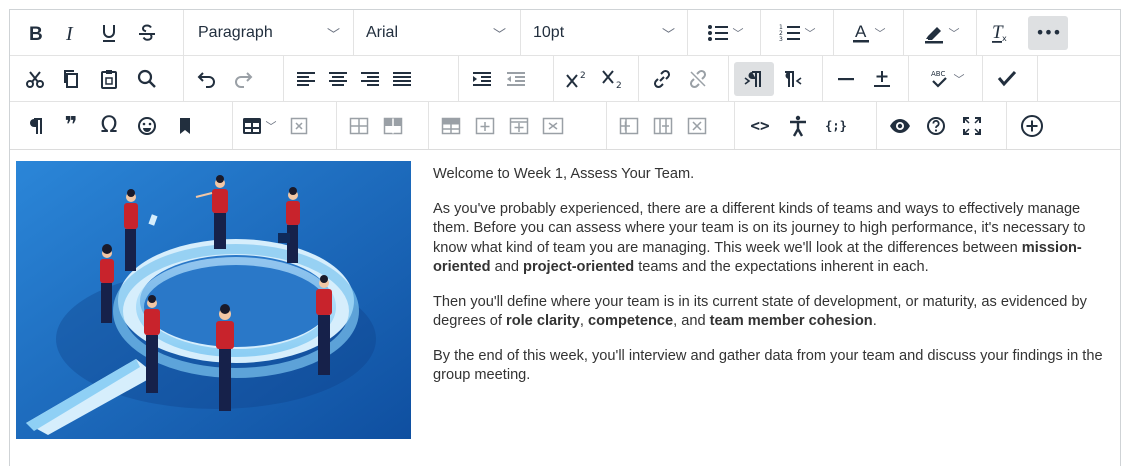 This screenshot has width=1122, height=467. I want to click on svg-text: 3, so click(781, 39).